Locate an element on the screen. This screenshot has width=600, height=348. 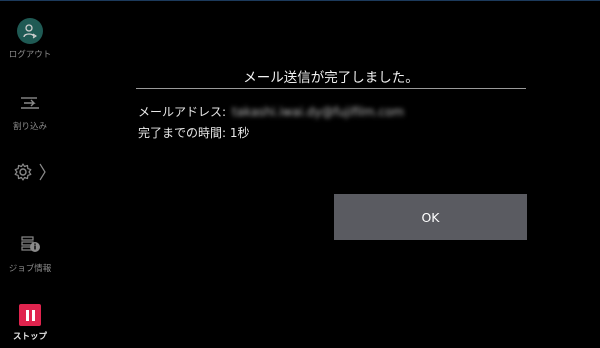
sidebar: ログアウト 割り込み ジョブ情報 ストップ is located at coordinates (30, 174).